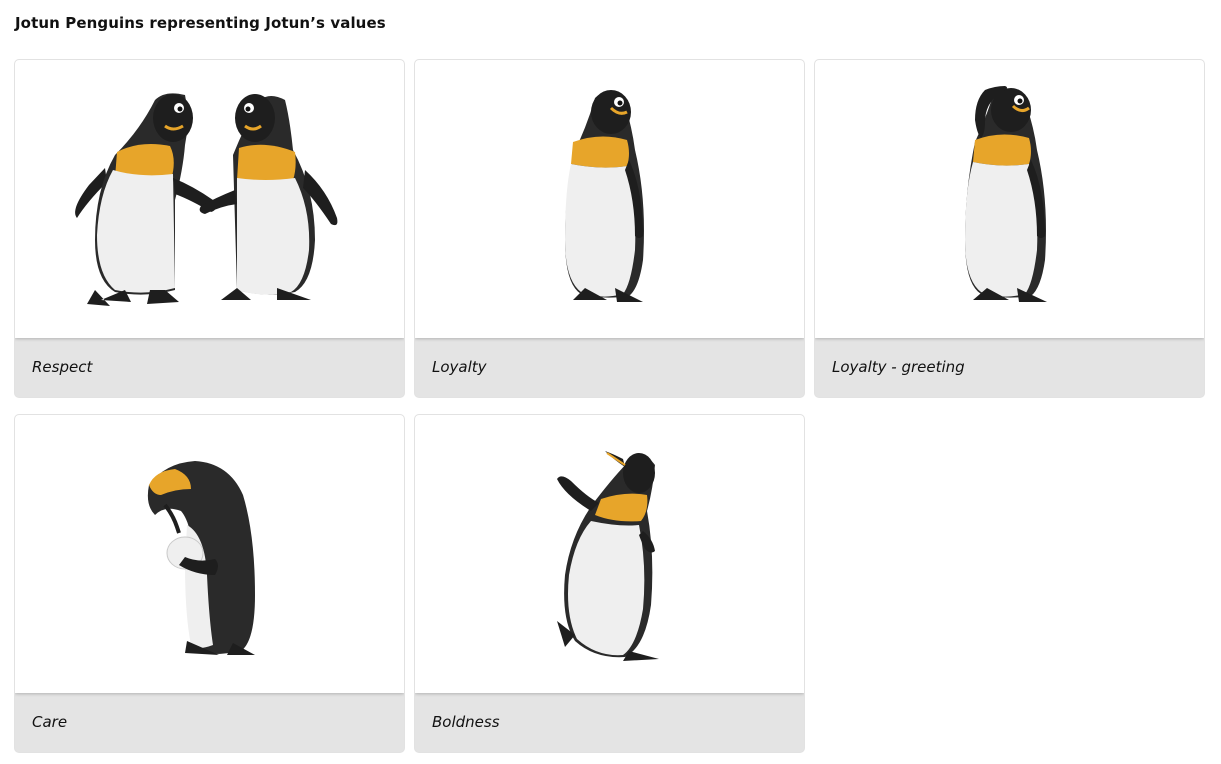 This screenshot has height=764, width=1221. I want to click on card-boldness: Boldness, so click(609, 583).